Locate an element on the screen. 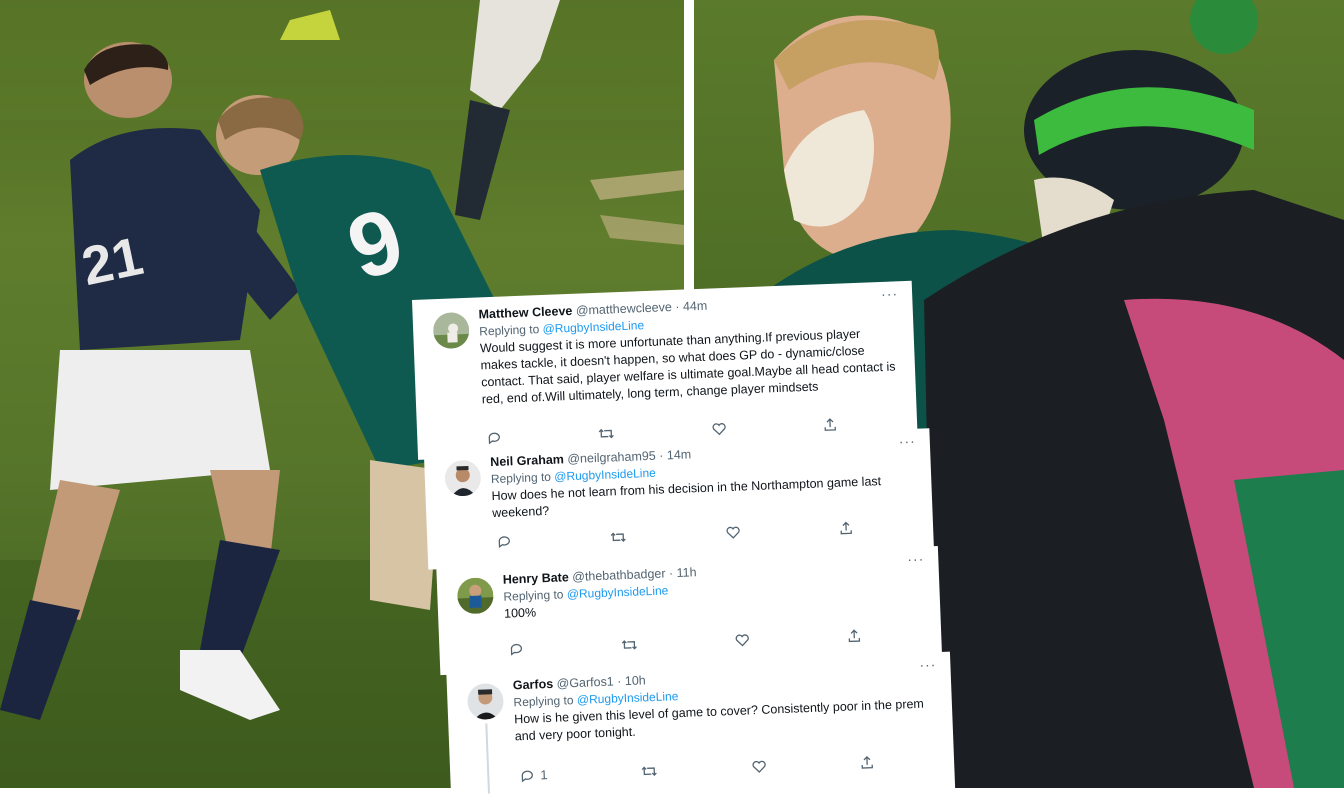 The image size is (1344, 812). author-name: Henry Bate is located at coordinates (536, 578).